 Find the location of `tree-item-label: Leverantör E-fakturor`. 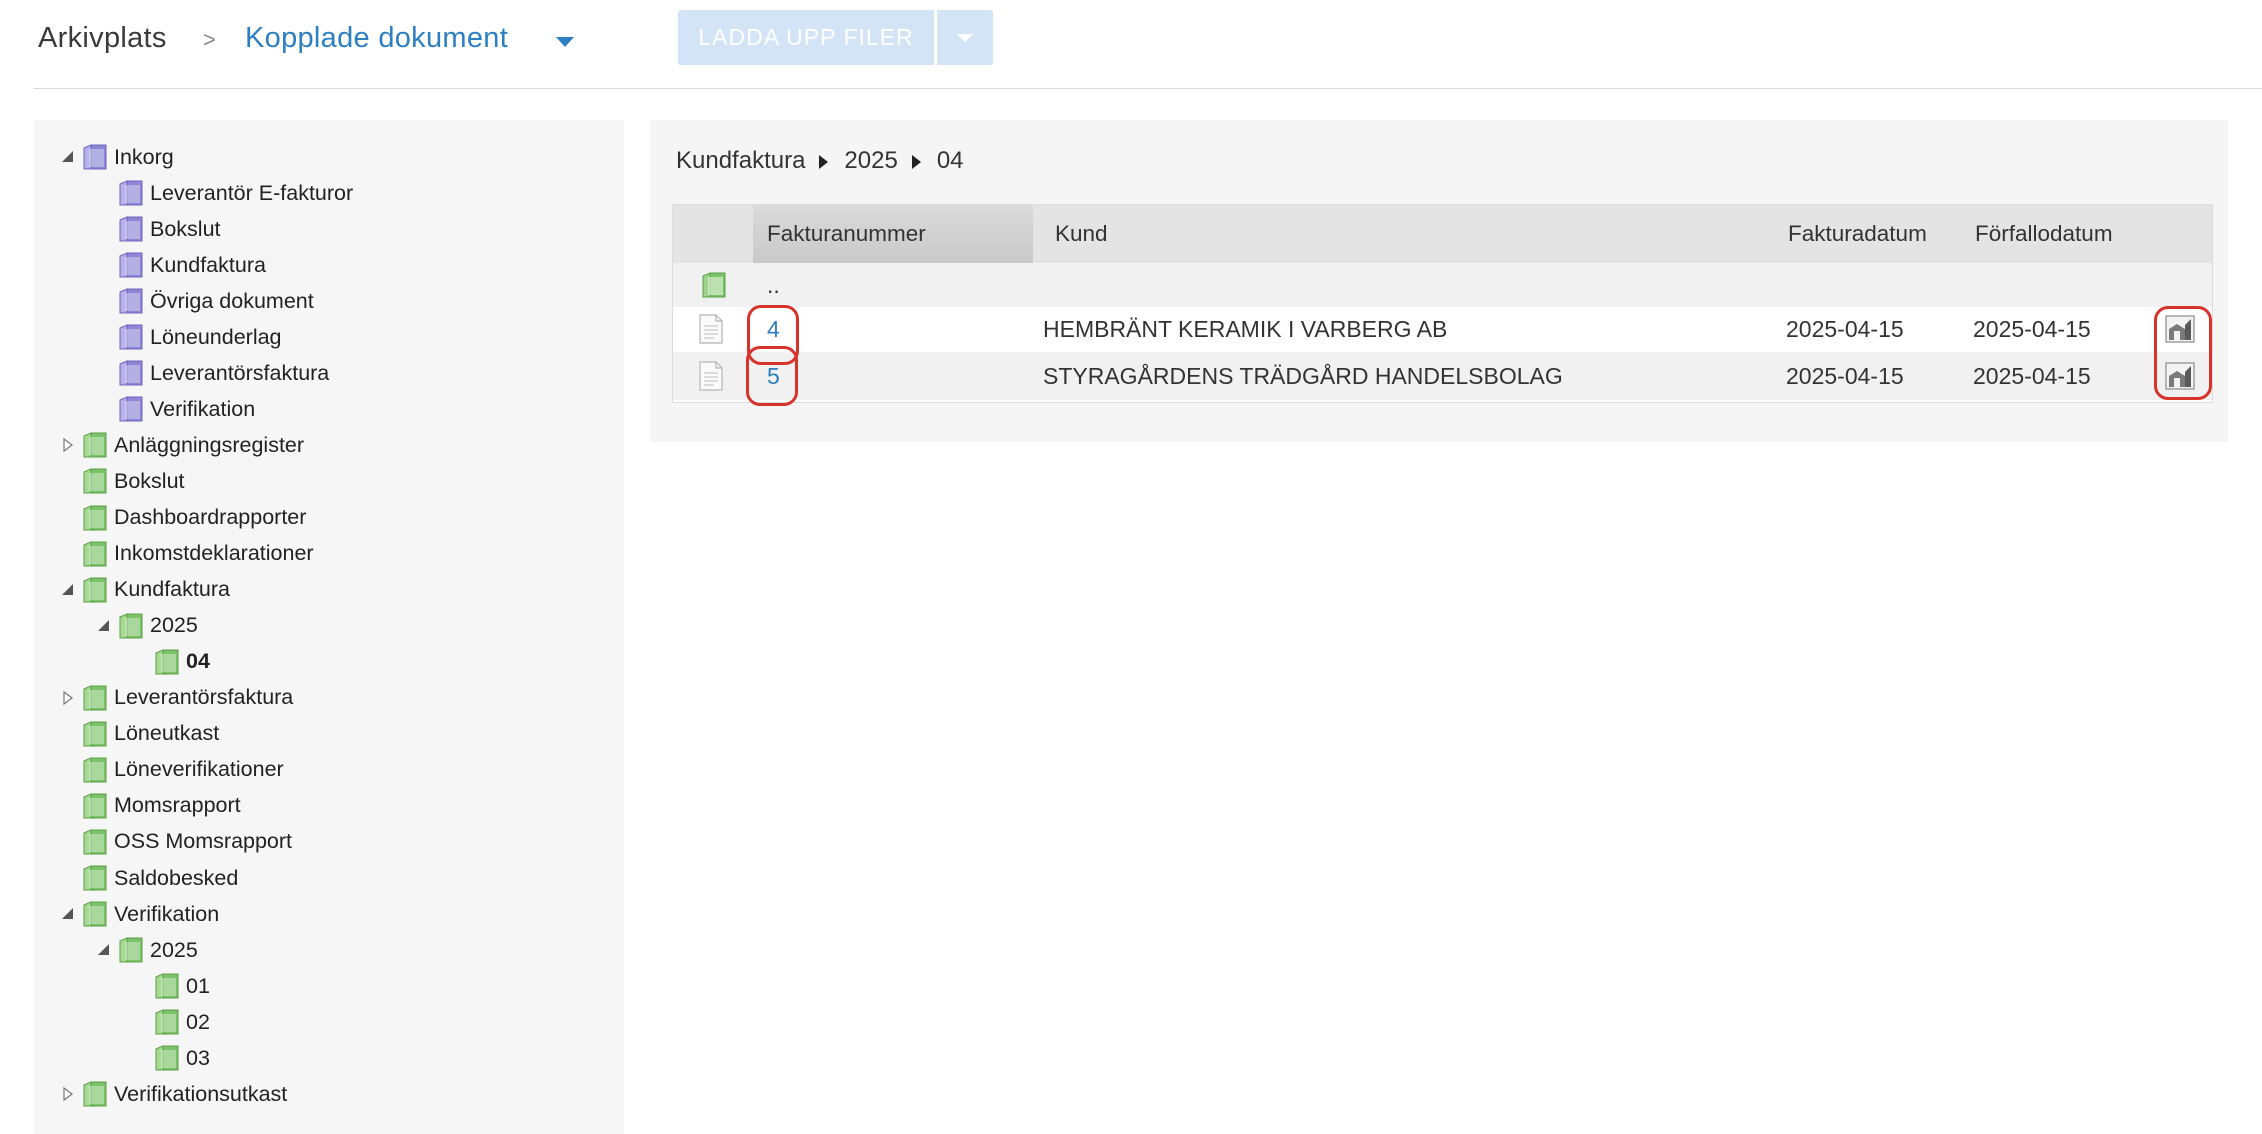

tree-item-label: Leverantör E-fakturor is located at coordinates (252, 192).